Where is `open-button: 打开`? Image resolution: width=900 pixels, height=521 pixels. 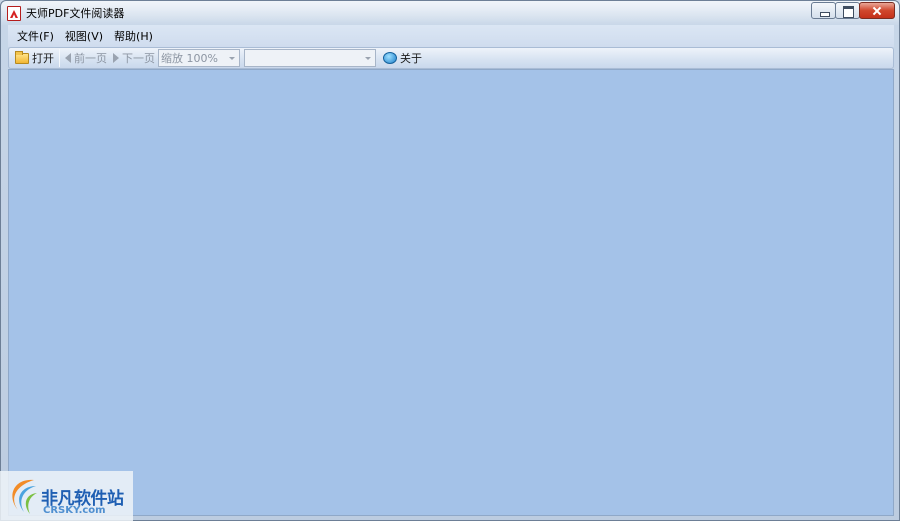 open-button: 打开 is located at coordinates (34, 58).